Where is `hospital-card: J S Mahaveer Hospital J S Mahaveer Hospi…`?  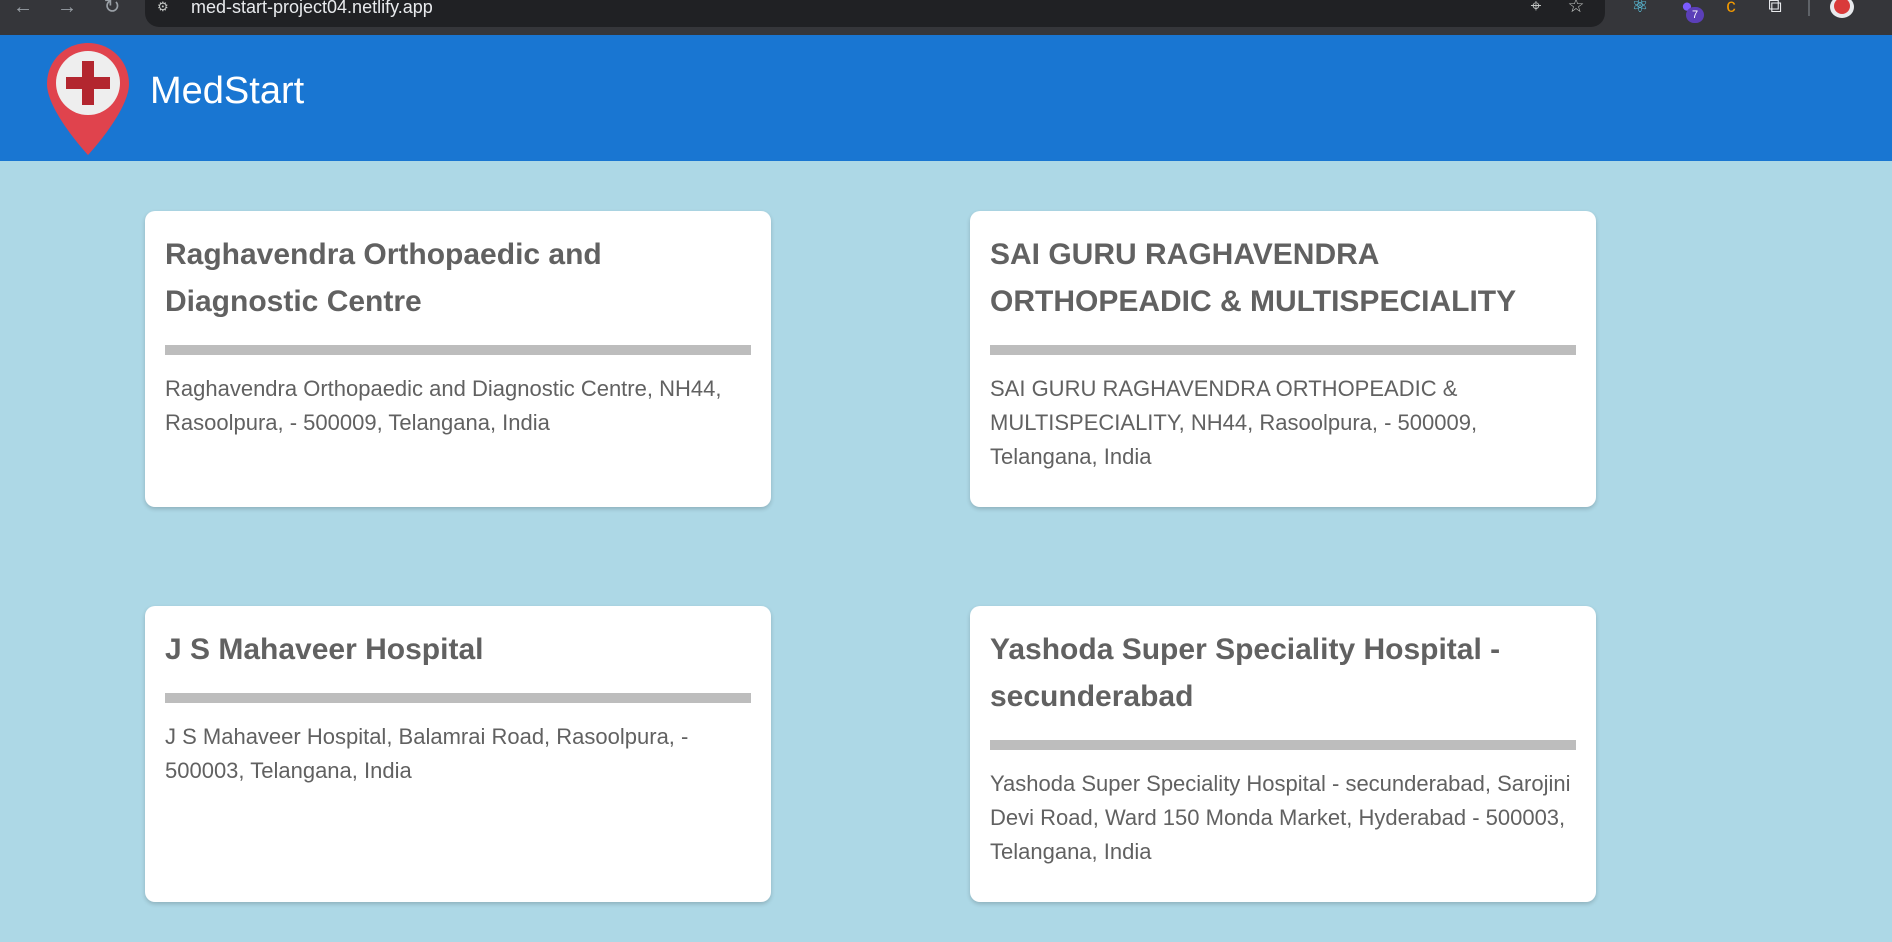
hospital-card: J S Mahaveer Hospital J S Mahaveer Hospi… is located at coordinates (458, 754).